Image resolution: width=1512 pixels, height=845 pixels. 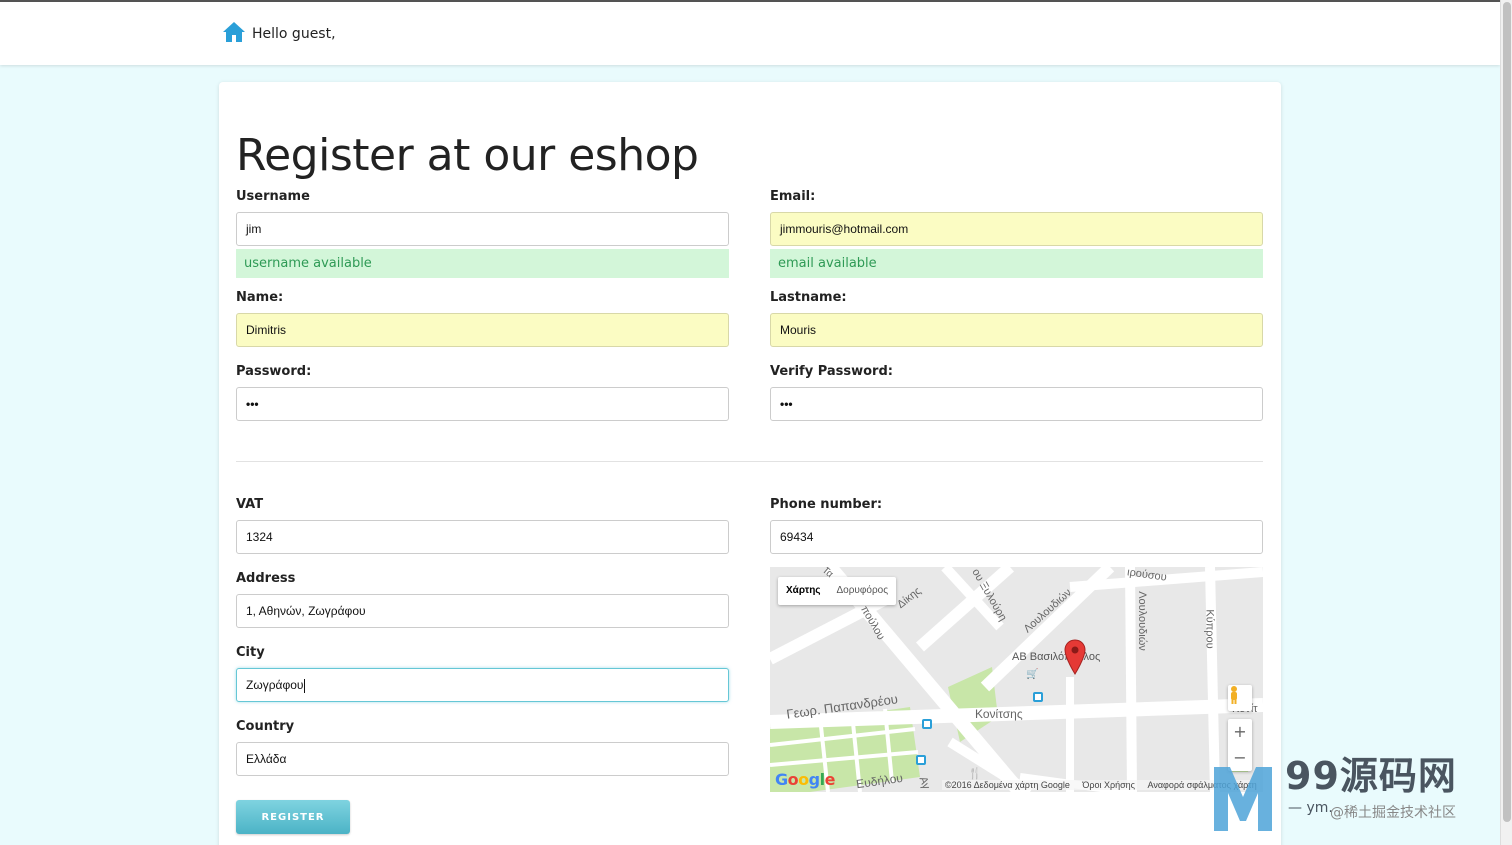 I want to click on city-label: City, so click(x=250, y=652).